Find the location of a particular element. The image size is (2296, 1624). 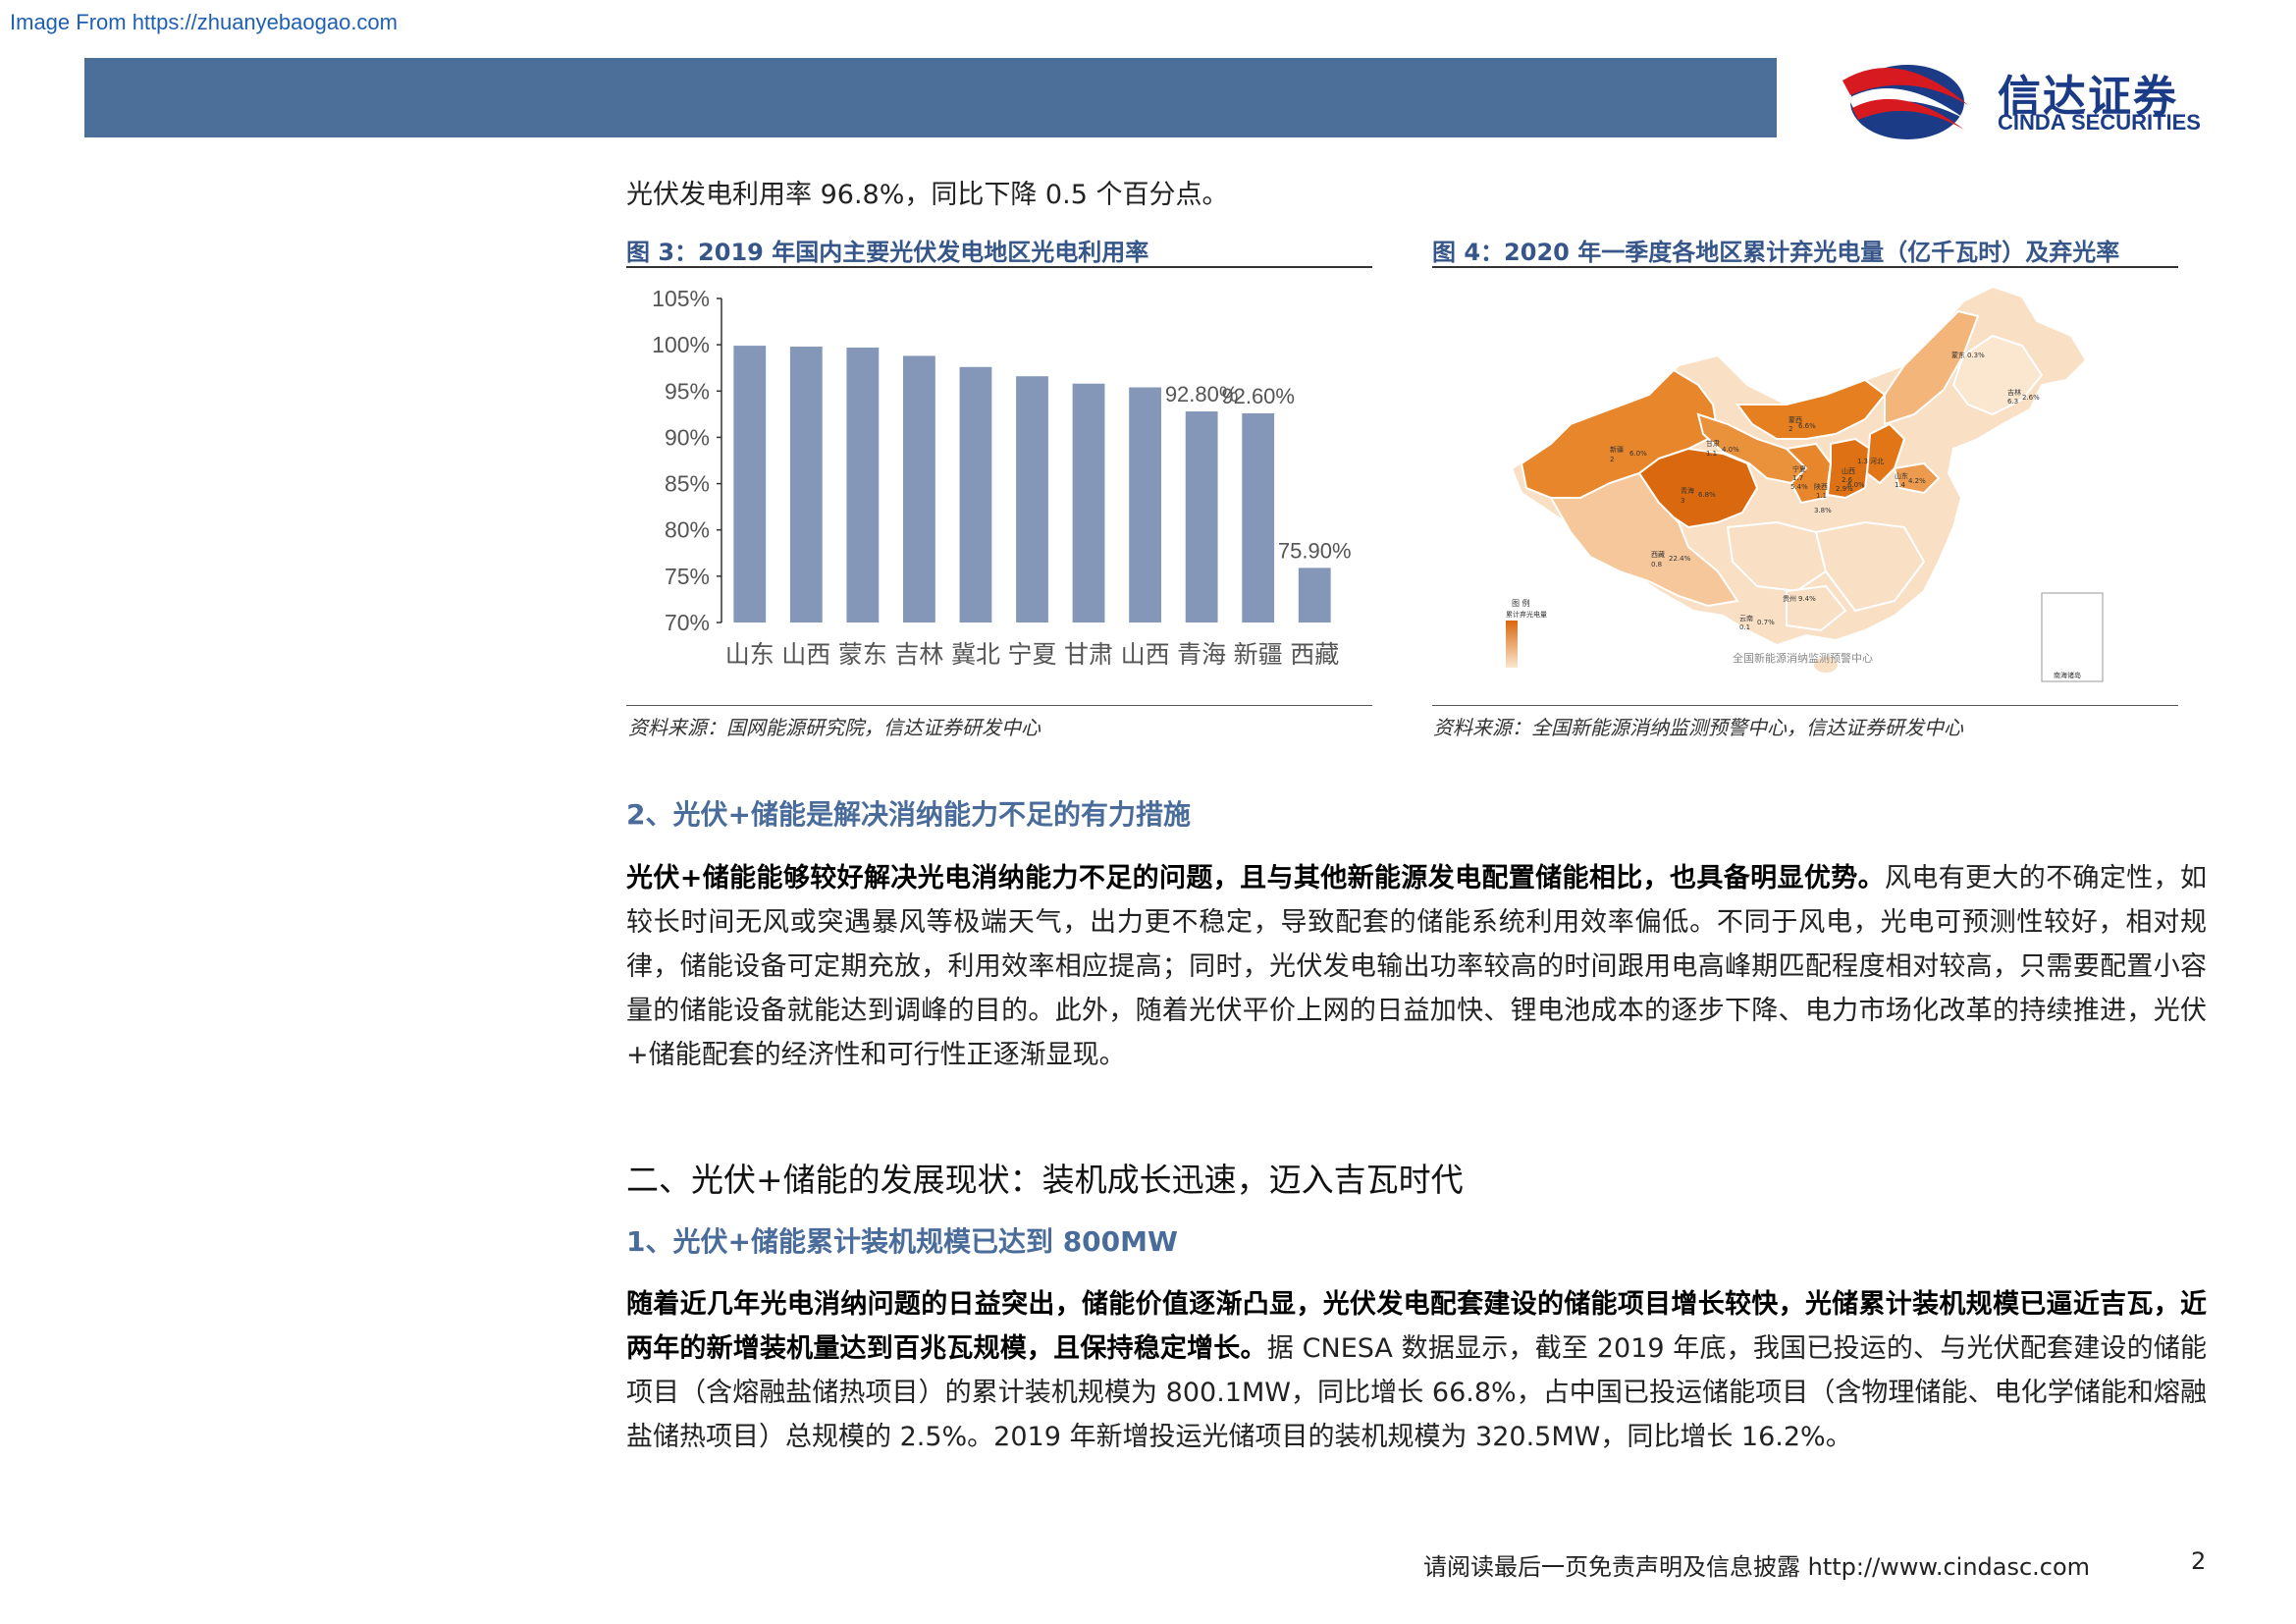

figure3-source: 资料来源：国网能源研究院，信达证券研发中心 is located at coordinates (835, 727).